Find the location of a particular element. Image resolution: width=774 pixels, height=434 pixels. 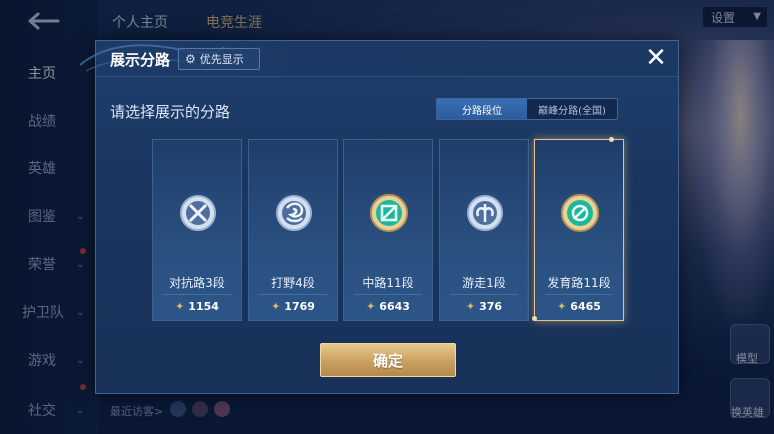

close-button: ✕ is located at coordinates (656, 58).